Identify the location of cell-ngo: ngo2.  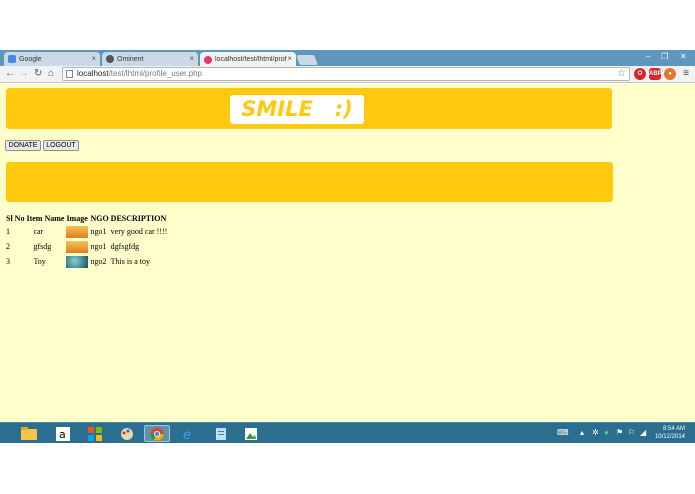
(98, 261).